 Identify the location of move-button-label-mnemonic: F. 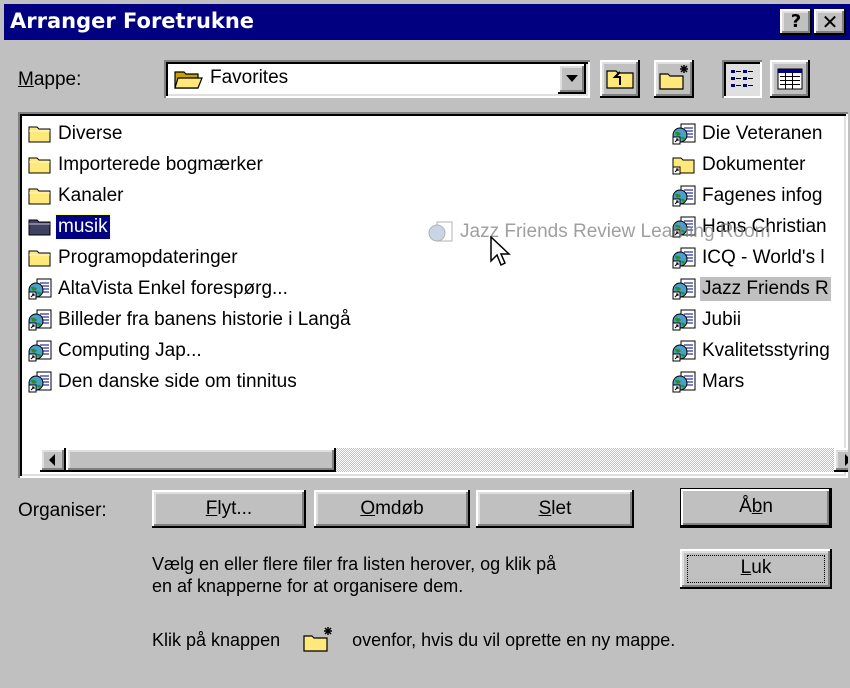
(211, 508).